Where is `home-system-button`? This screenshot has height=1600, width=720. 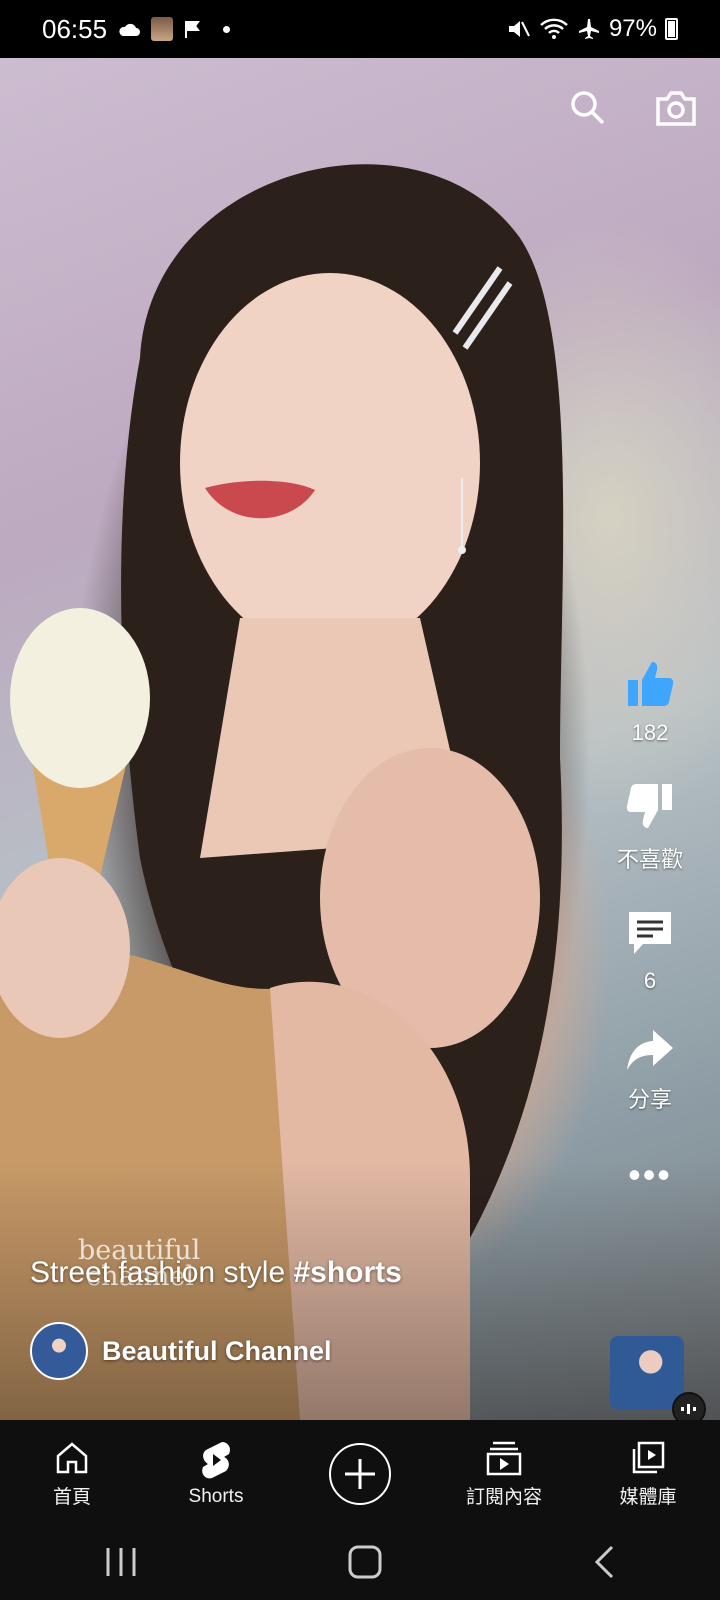
home-system-button is located at coordinates (365, 1564).